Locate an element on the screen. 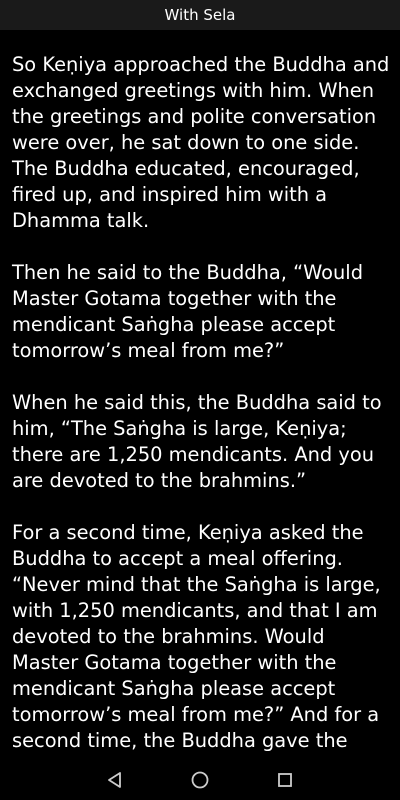  system-nav-bar is located at coordinates (200, 779).